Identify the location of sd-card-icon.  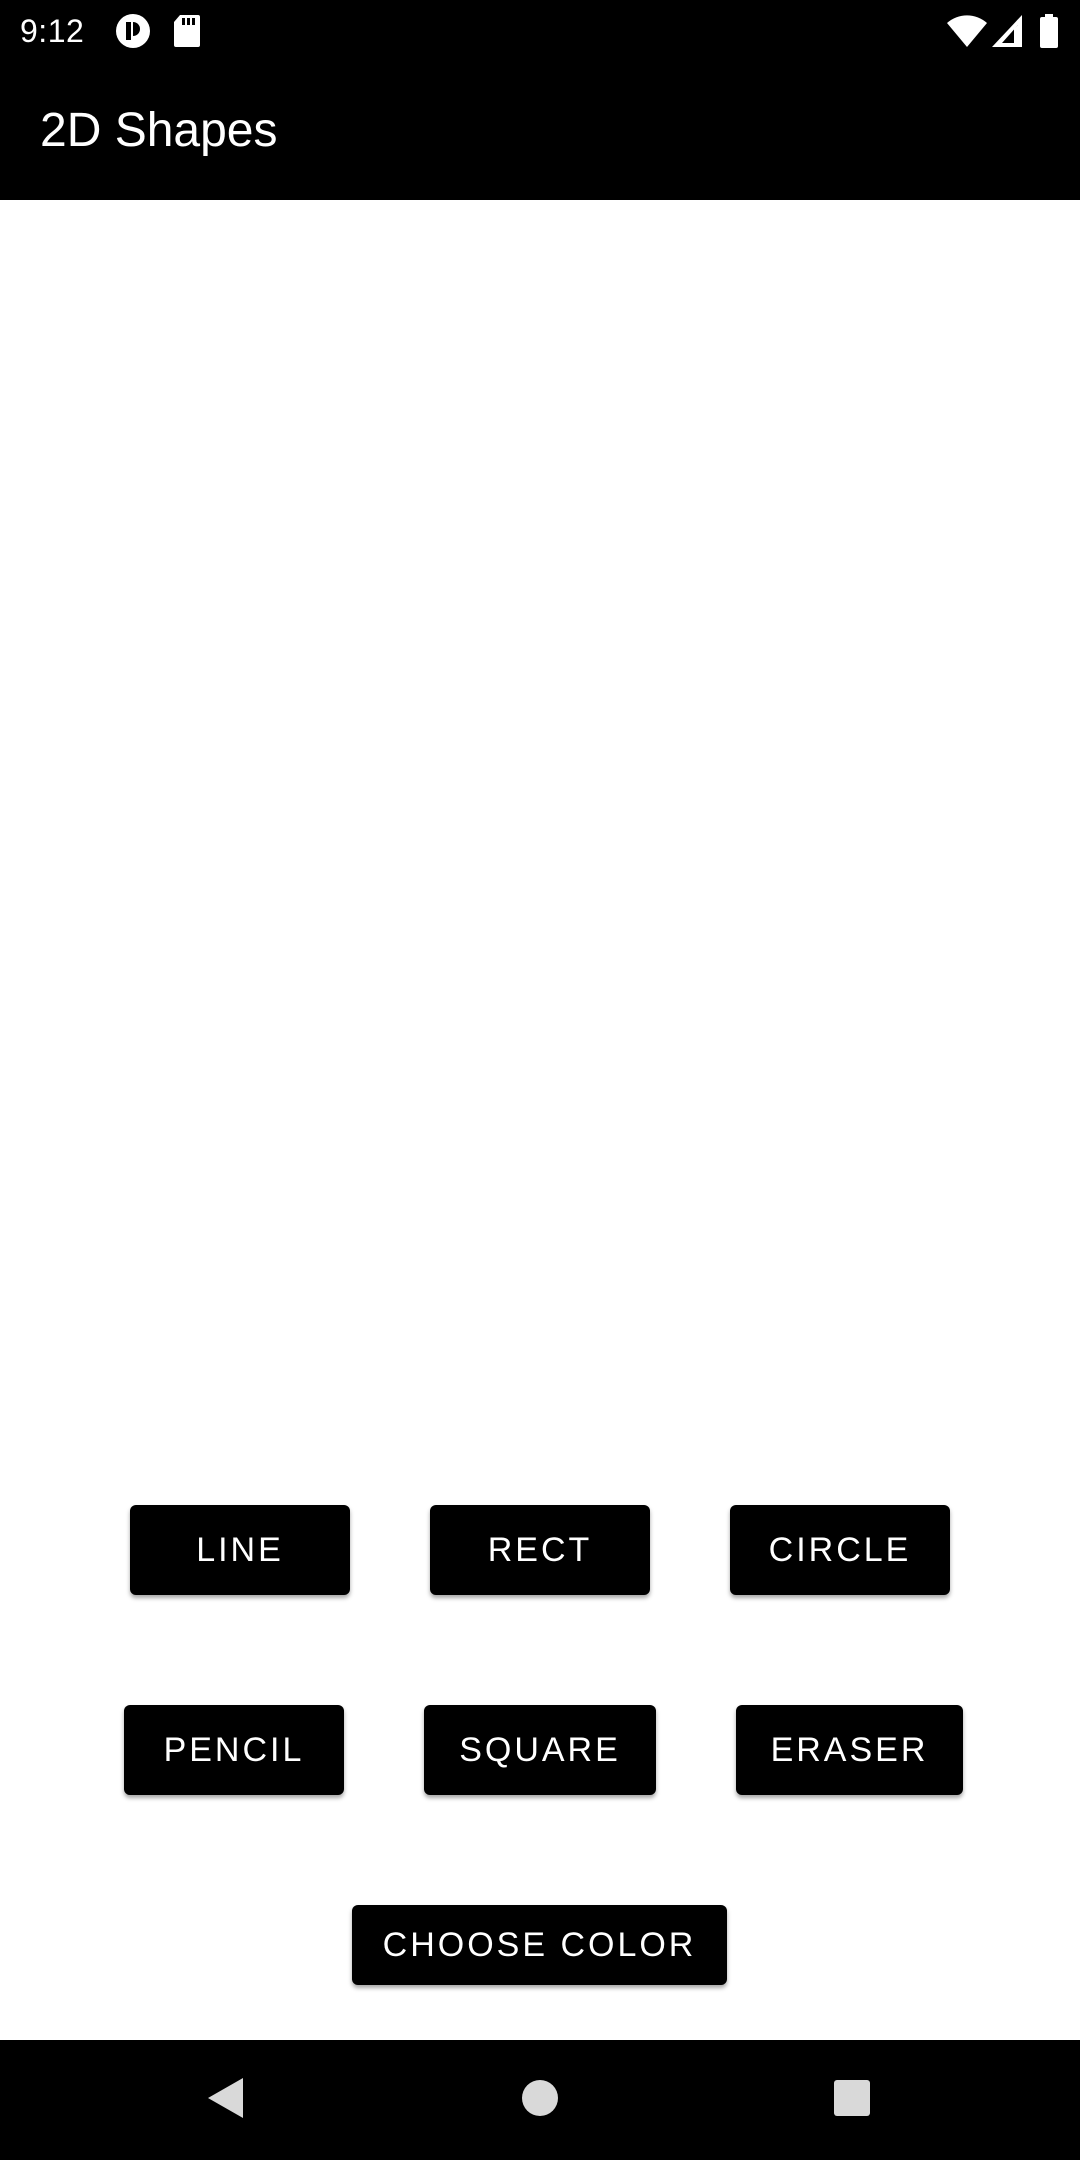
(190, 31).